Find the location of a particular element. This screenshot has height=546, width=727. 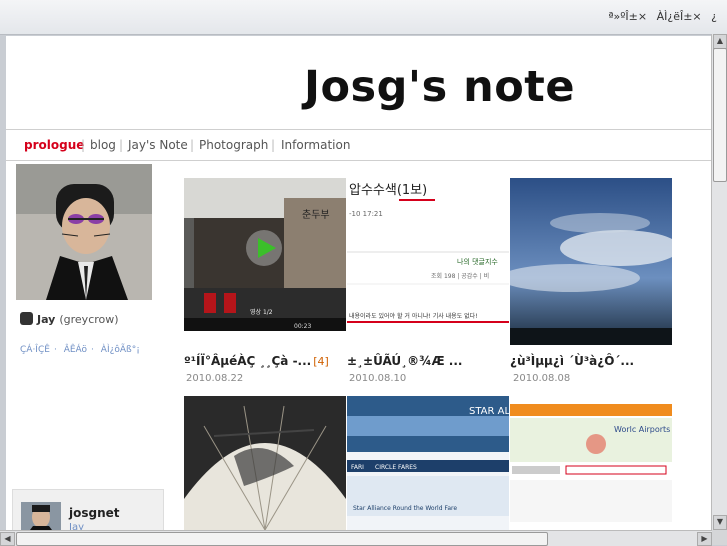

nav-item-prologue: prologue is located at coordinates (54, 145).